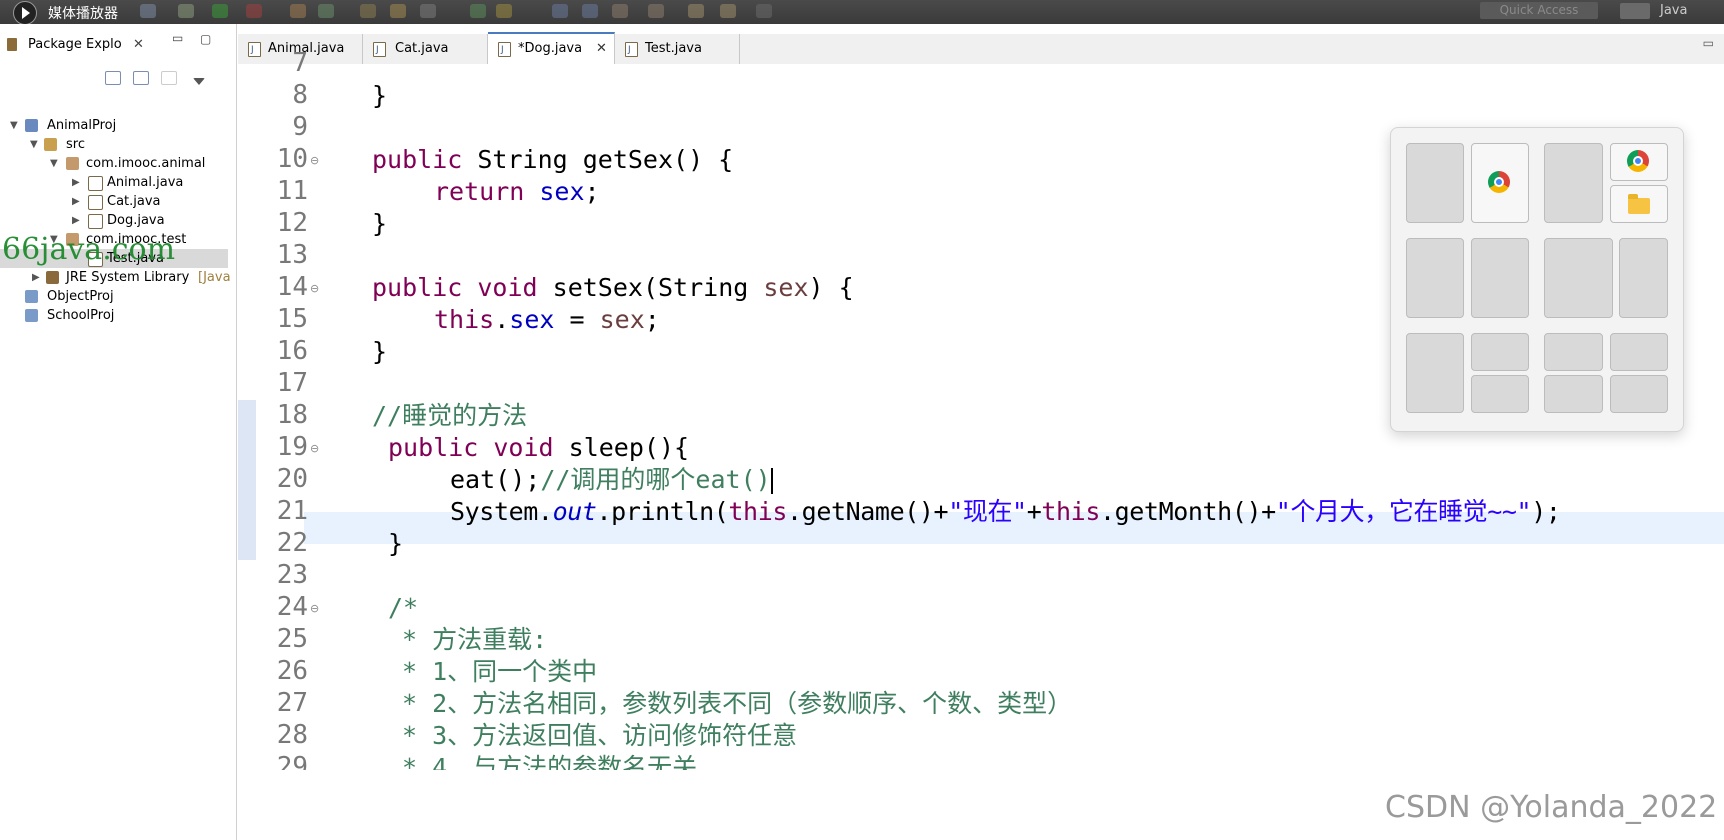 This screenshot has width=1724, height=840. What do you see at coordinates (590, 11) in the screenshot?
I see `block-icon` at bounding box center [590, 11].